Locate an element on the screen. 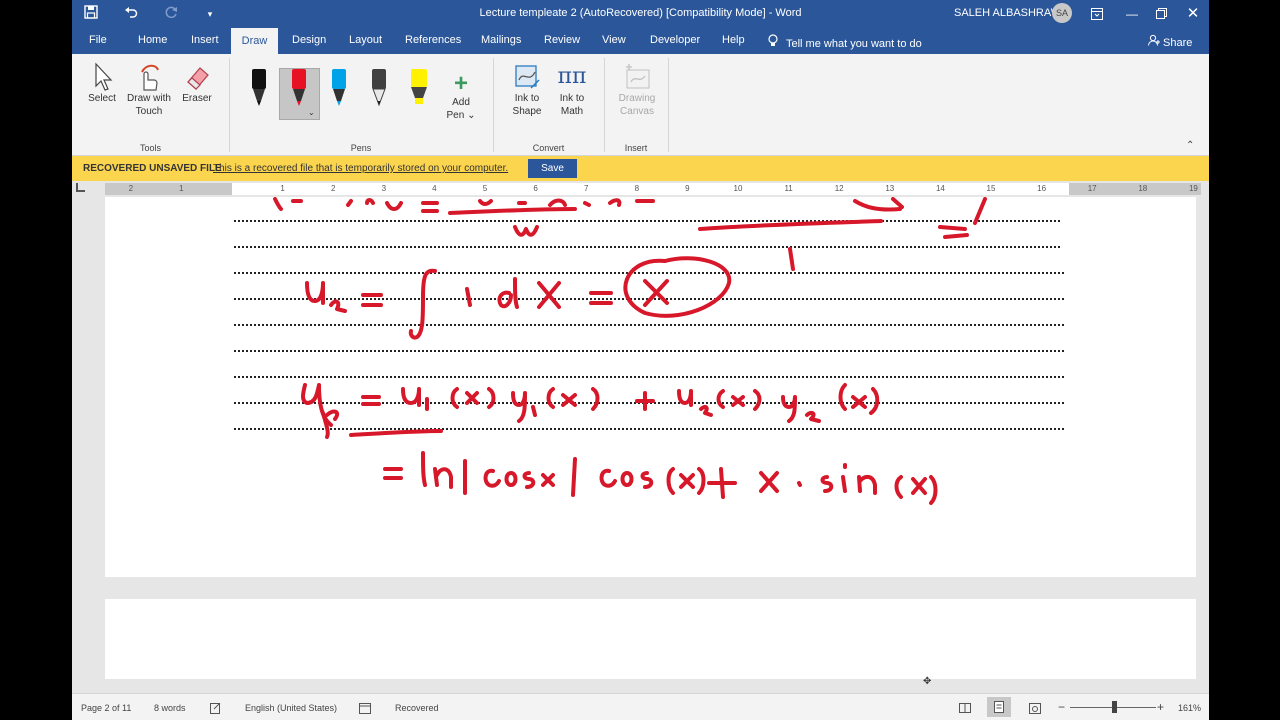 The image size is (1280, 720). ink-to-math-label-2: Math is located at coordinates (572, 111).